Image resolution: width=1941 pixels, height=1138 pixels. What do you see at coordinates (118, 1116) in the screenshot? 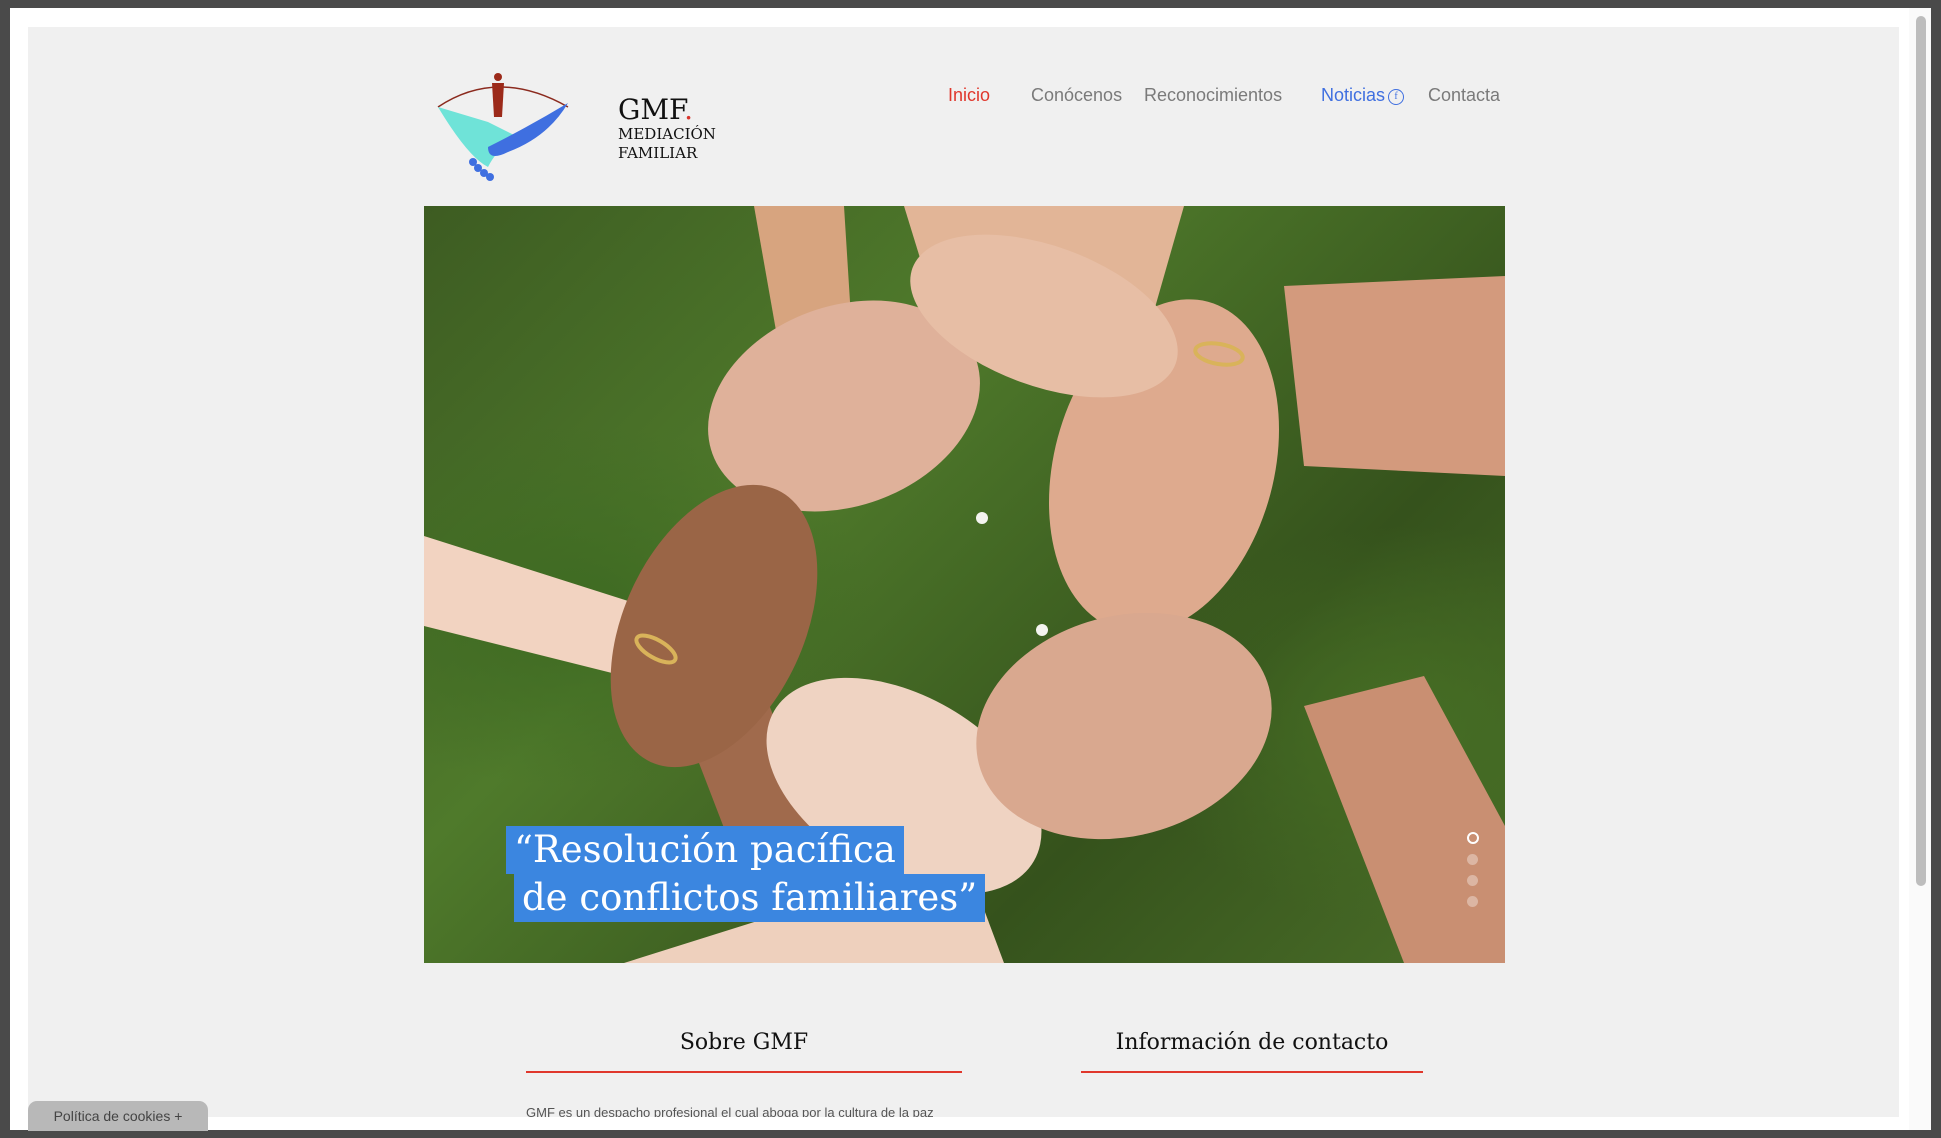
I see `cookie-policy-tab: Política de cookies +` at bounding box center [118, 1116].